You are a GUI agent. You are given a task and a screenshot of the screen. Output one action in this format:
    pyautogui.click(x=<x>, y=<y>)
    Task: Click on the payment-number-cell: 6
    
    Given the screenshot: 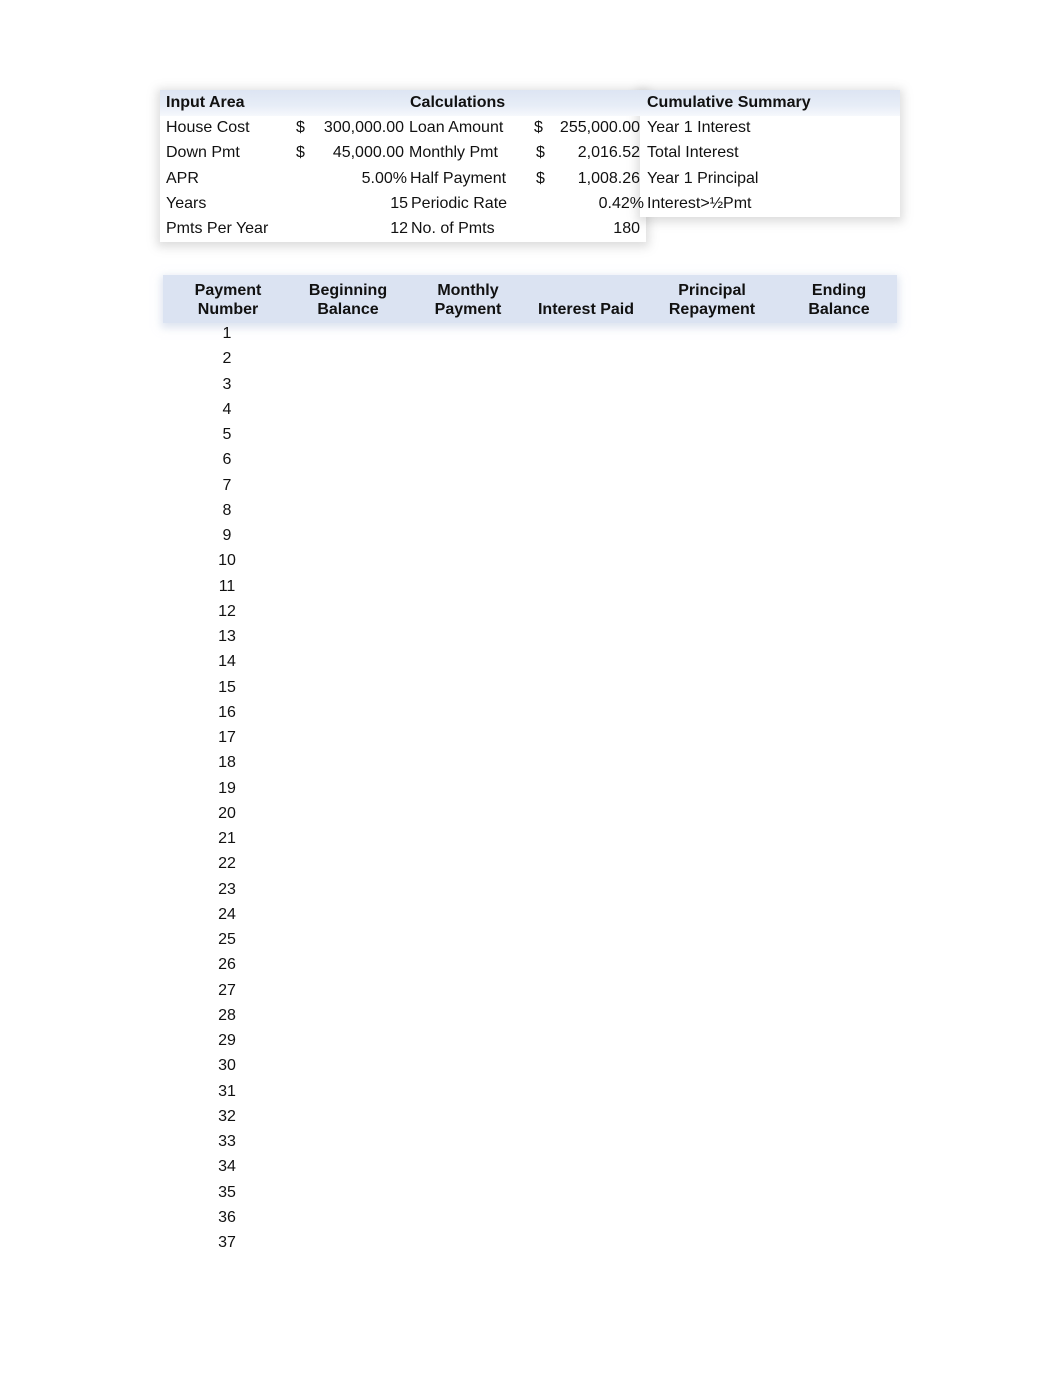 What is the action you would take?
    pyautogui.click(x=227, y=460)
    